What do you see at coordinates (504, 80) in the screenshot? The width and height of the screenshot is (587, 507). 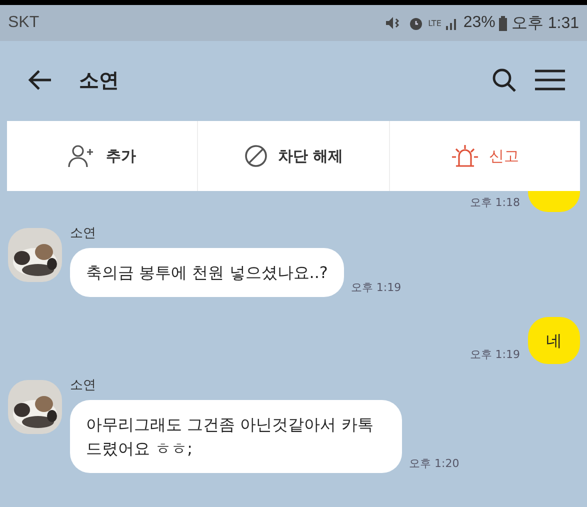 I see `search-icon` at bounding box center [504, 80].